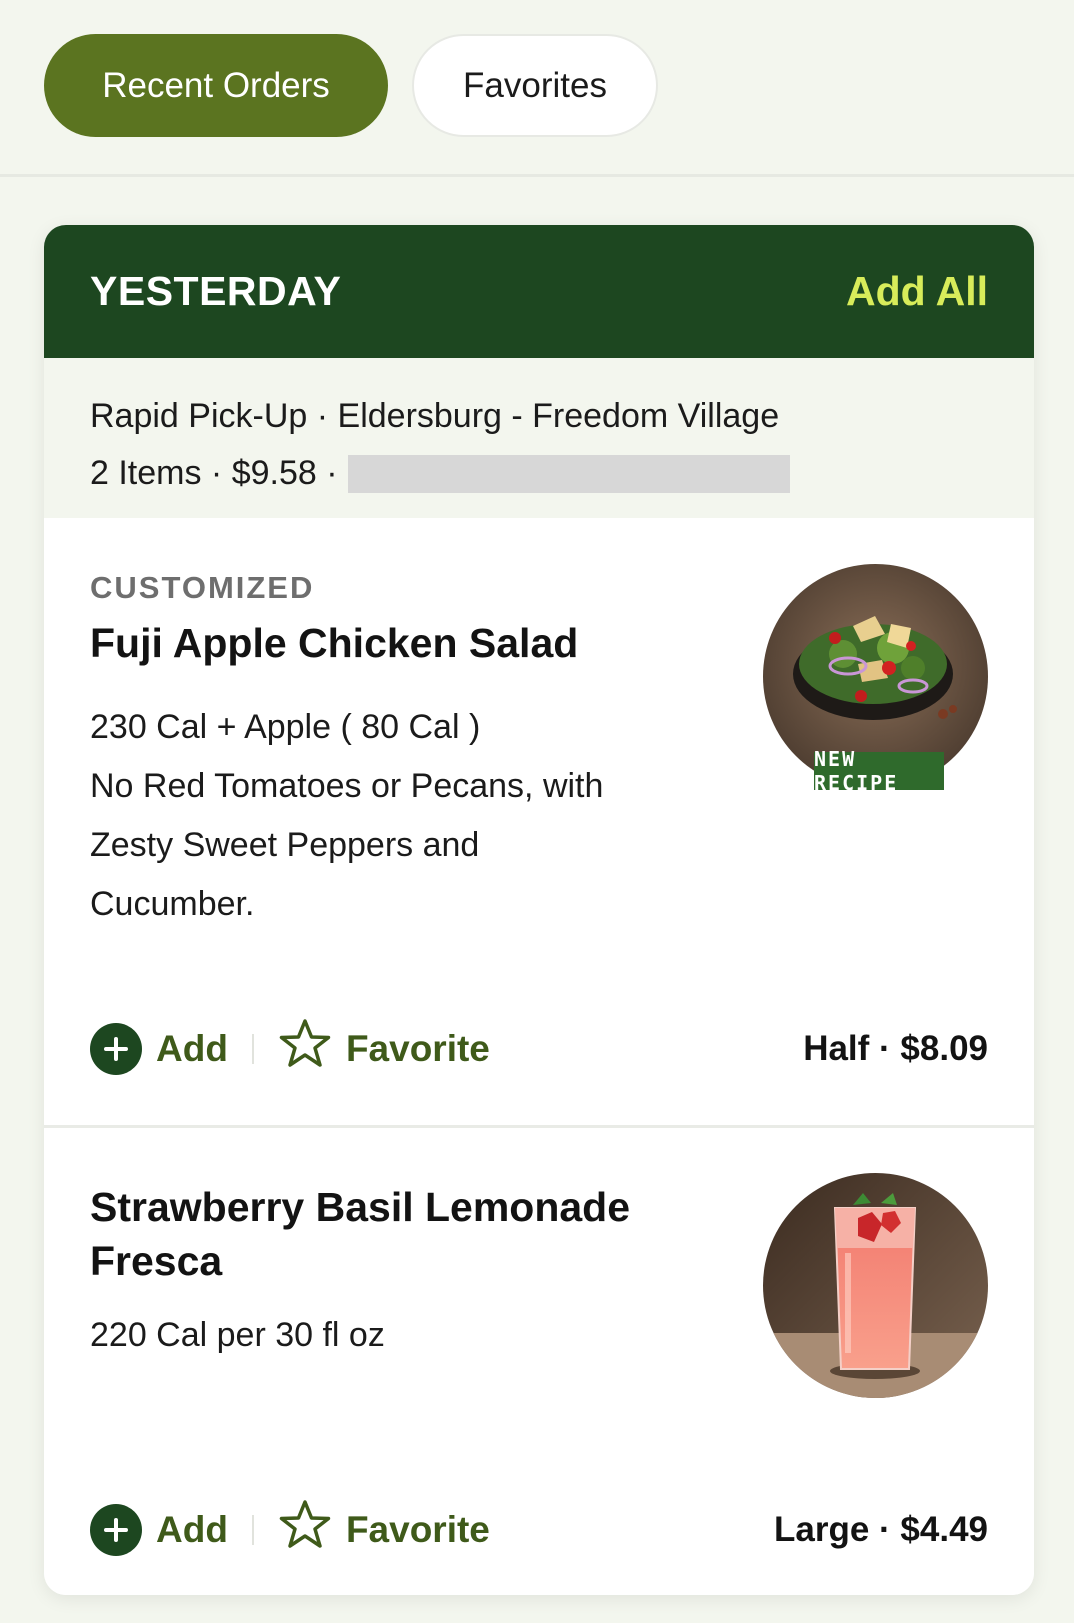 This screenshot has height=1623, width=1074. What do you see at coordinates (237, 1335) in the screenshot?
I see `item-calories: 220 Cal per 30 fl oz` at bounding box center [237, 1335].